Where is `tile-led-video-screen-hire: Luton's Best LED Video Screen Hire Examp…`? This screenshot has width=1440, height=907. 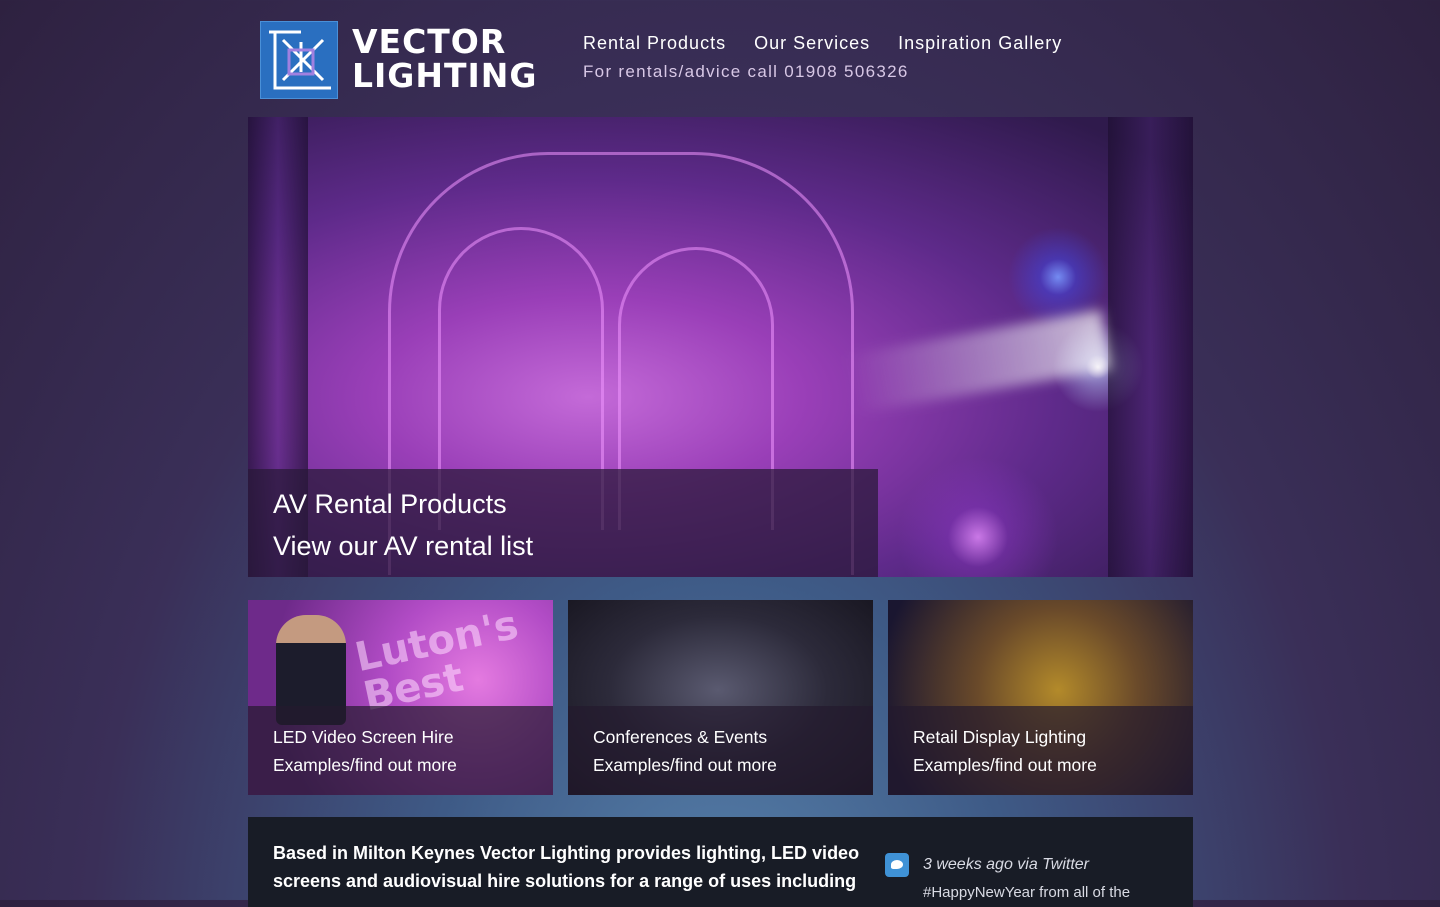
tile-led-video-screen-hire: Luton's Best LED Video Screen Hire Examp… is located at coordinates (400, 697).